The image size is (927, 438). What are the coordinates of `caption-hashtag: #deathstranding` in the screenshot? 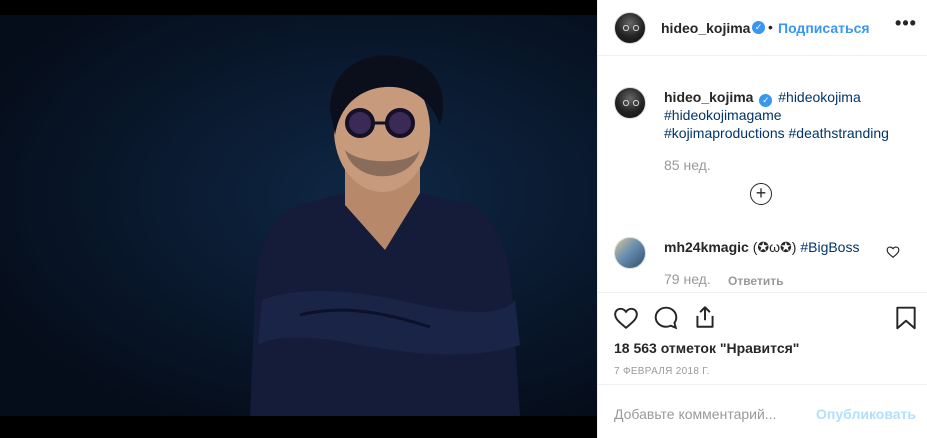 It's located at (839, 133).